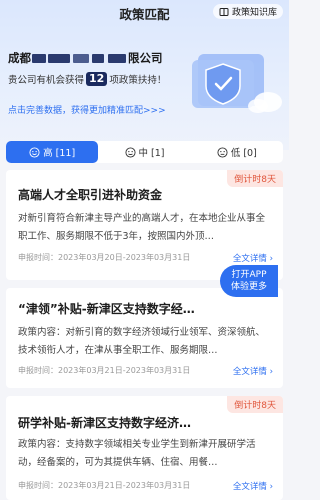 The image size is (320, 500). Describe the element at coordinates (46, 80) in the screenshot. I see `eligibility-prefix: 贵公司有机会获得` at that location.